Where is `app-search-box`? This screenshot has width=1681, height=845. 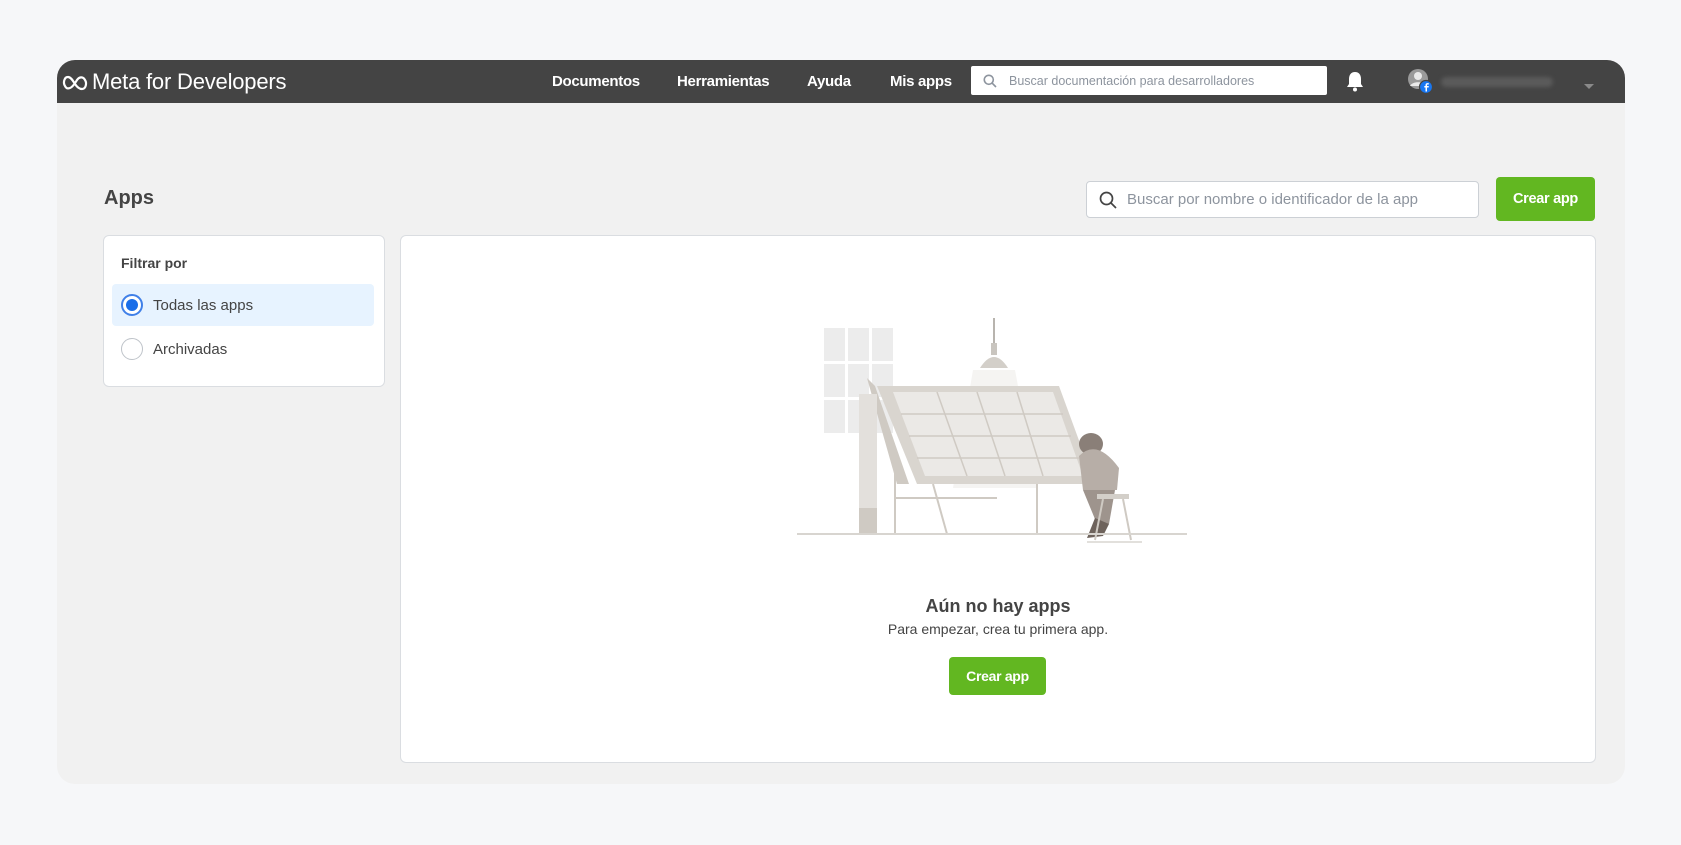 app-search-box is located at coordinates (1282, 199).